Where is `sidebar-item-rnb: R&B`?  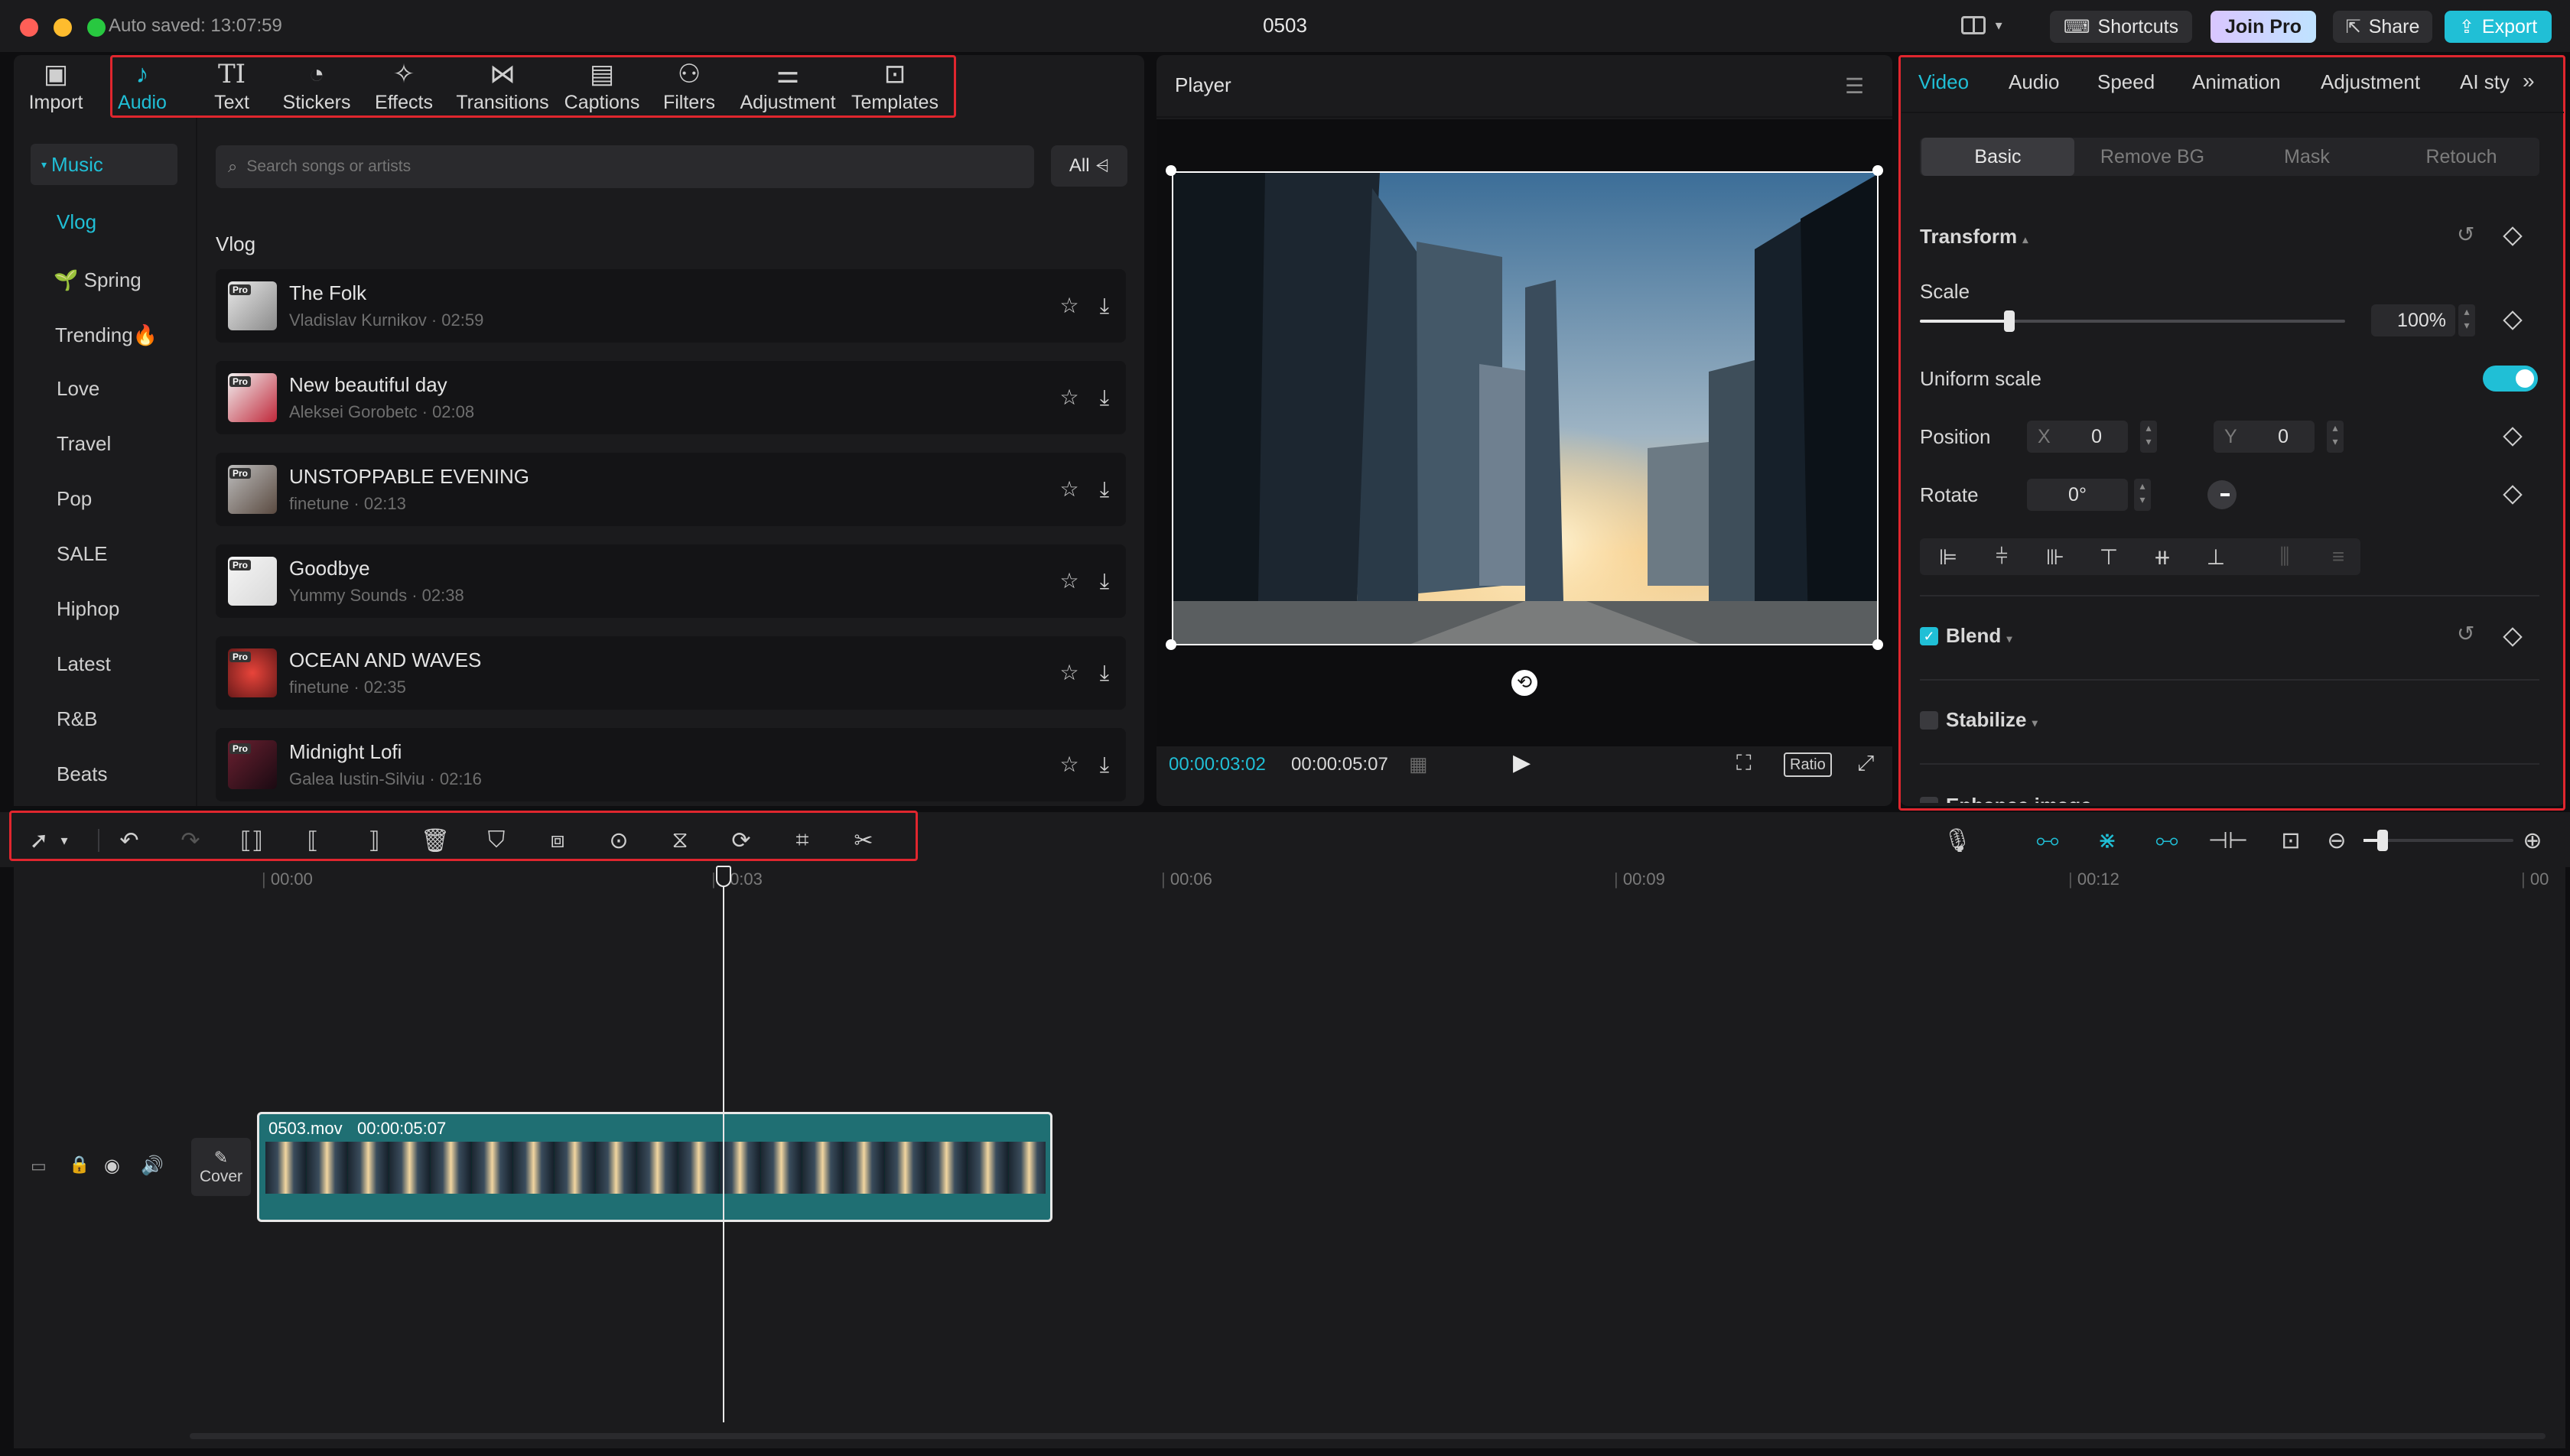 sidebar-item-rnb: R&B is located at coordinates (104, 718).